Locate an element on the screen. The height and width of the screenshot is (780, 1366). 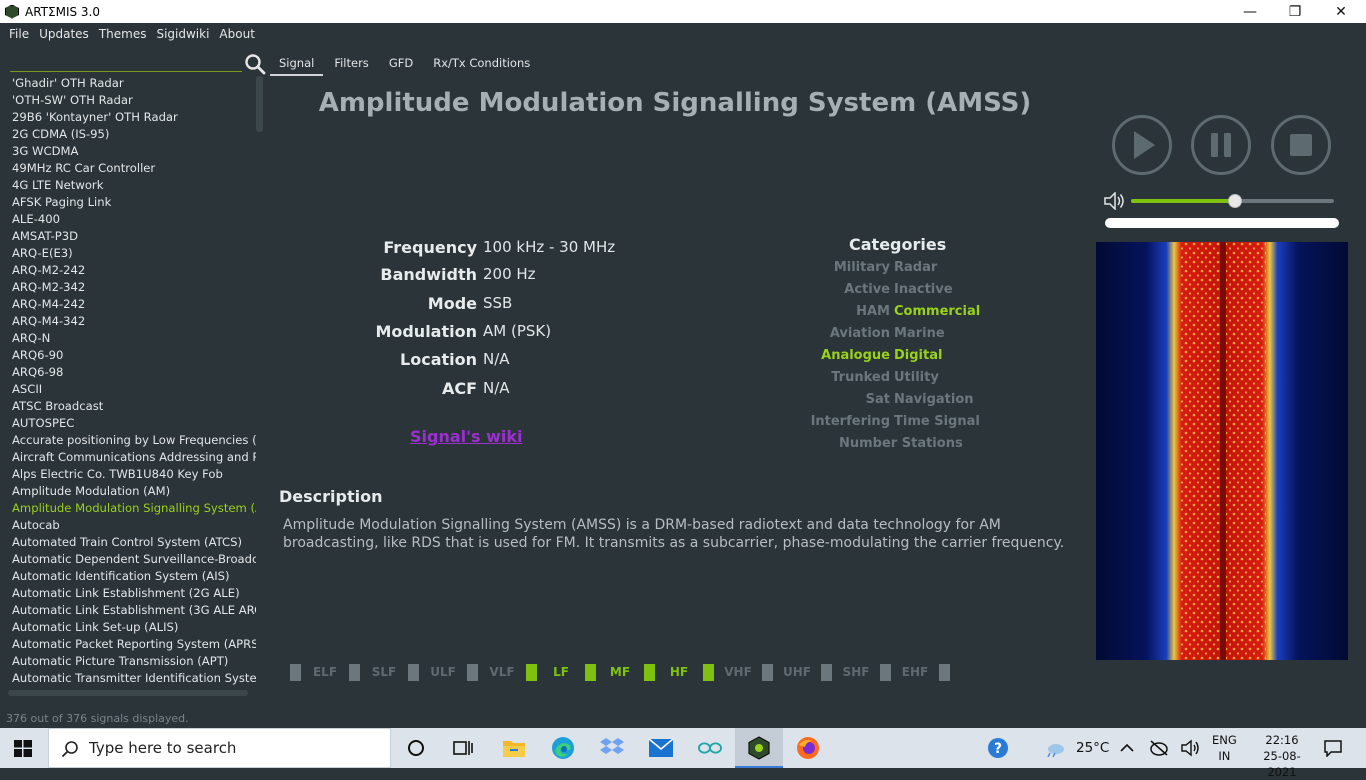
signal-list-item: Alps Electric Co. TWB1U840 Key Fob is located at coordinates (128, 474).